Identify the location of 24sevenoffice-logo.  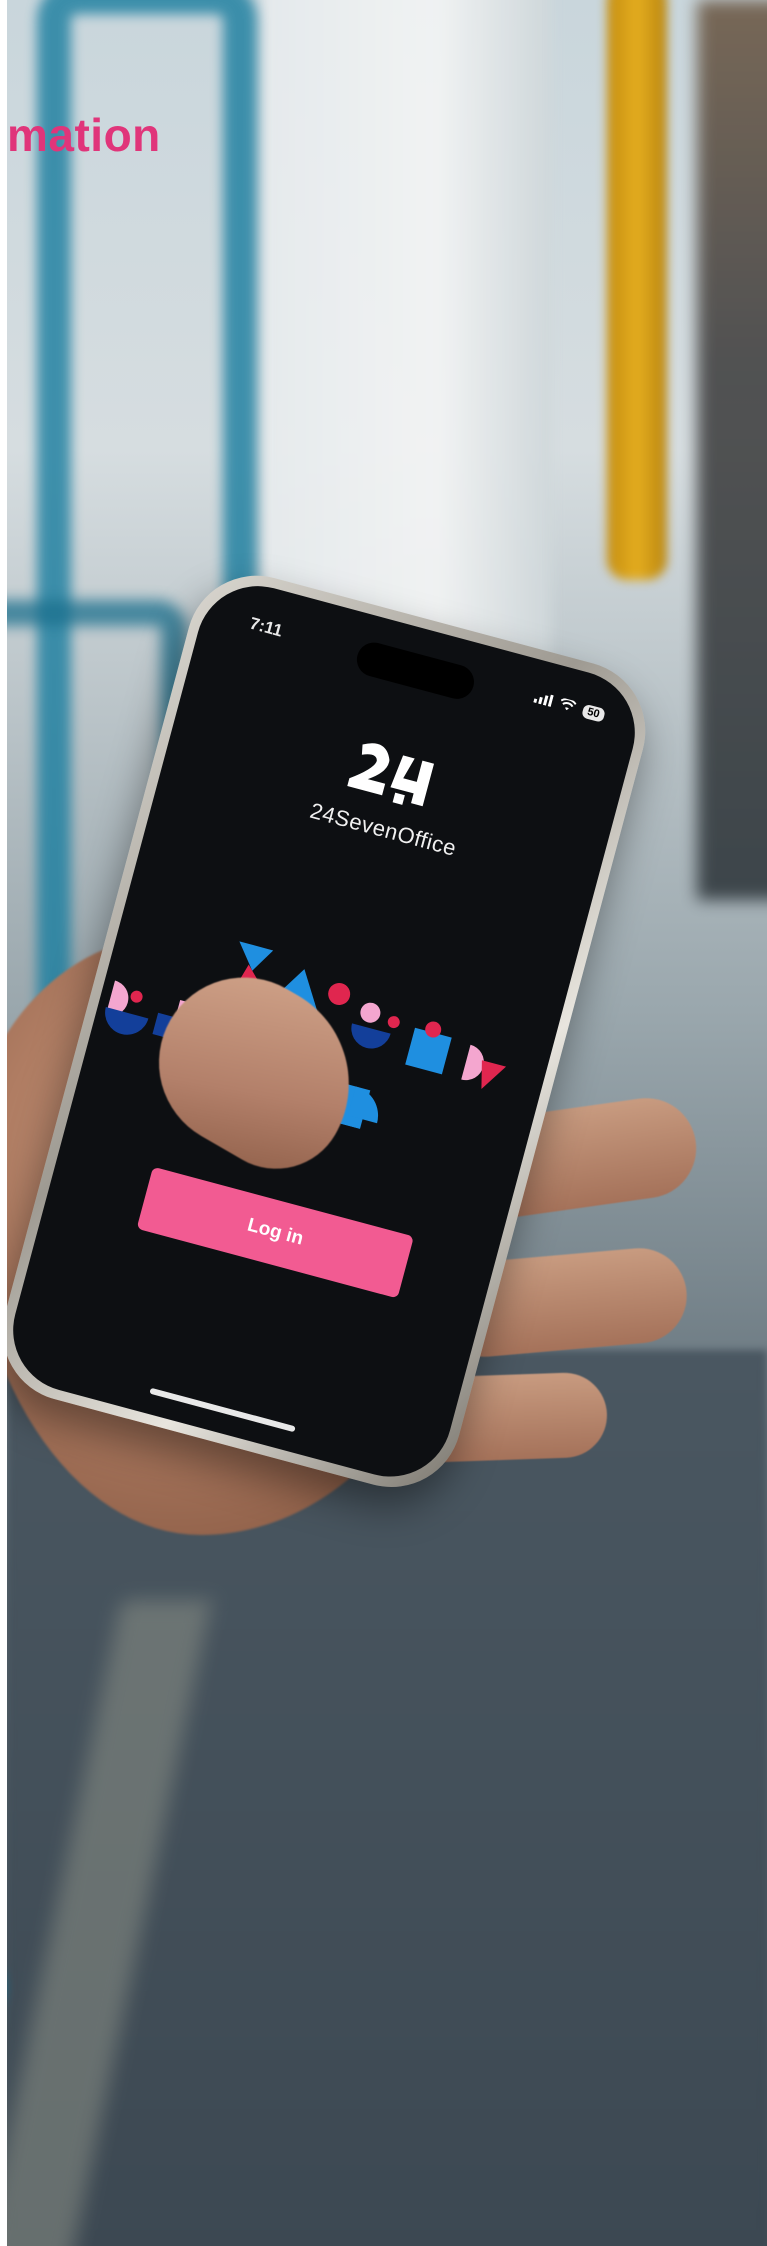
(392, 775).